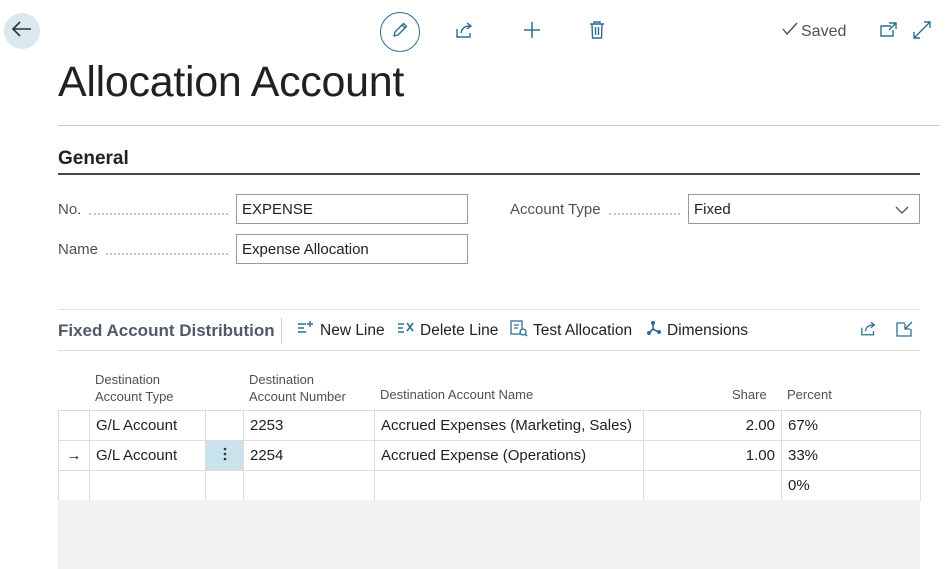  I want to click on cell-percent: 67%, so click(851, 425).